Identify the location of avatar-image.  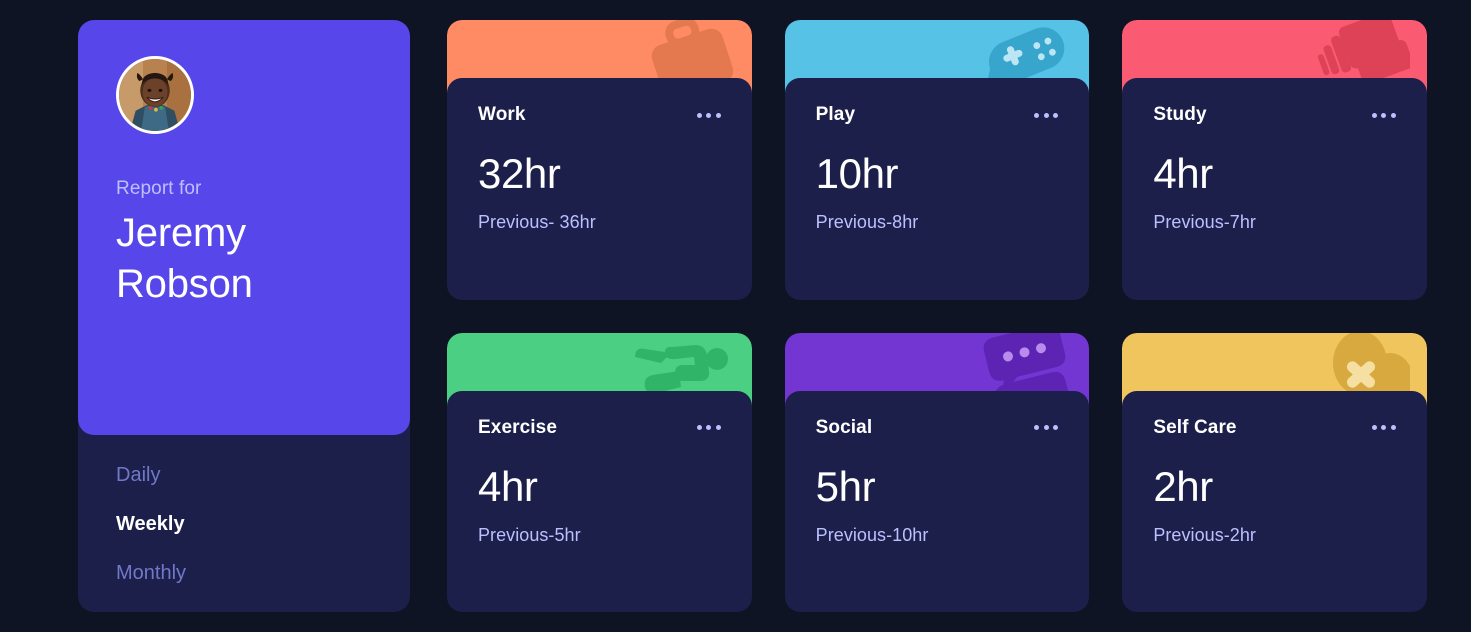
(155, 95).